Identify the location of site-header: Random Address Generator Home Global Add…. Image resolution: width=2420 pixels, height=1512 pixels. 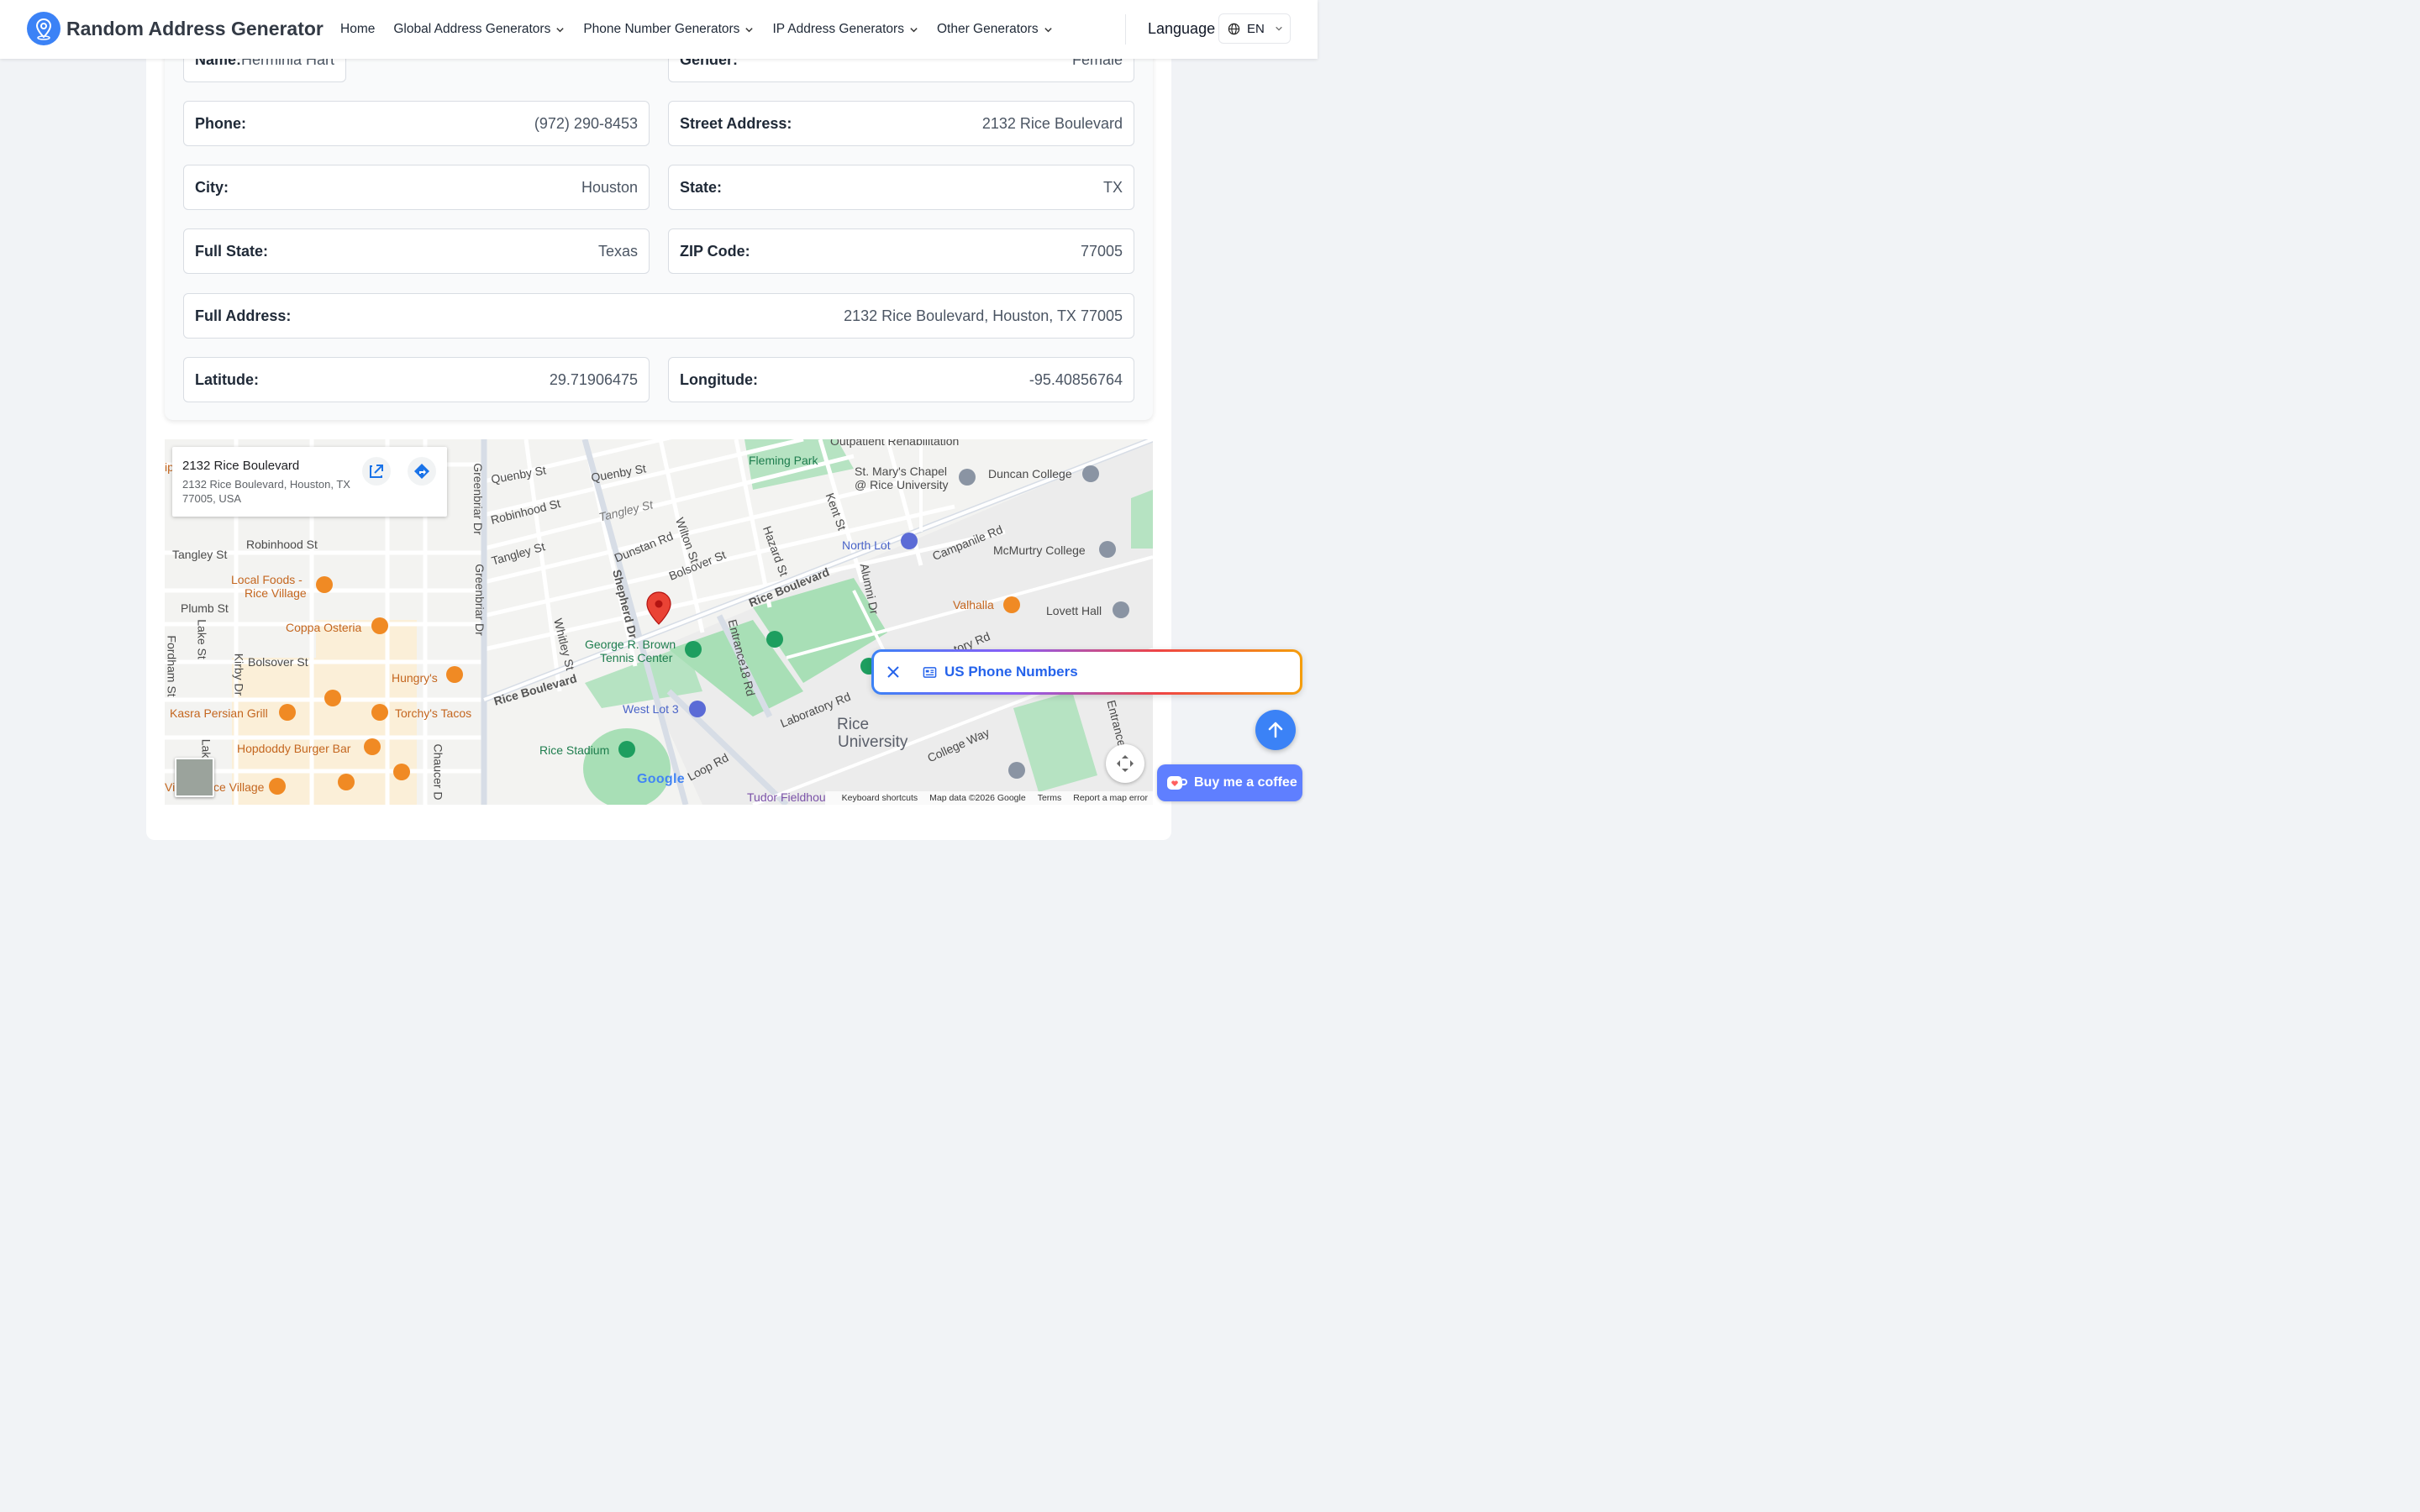
(659, 29).